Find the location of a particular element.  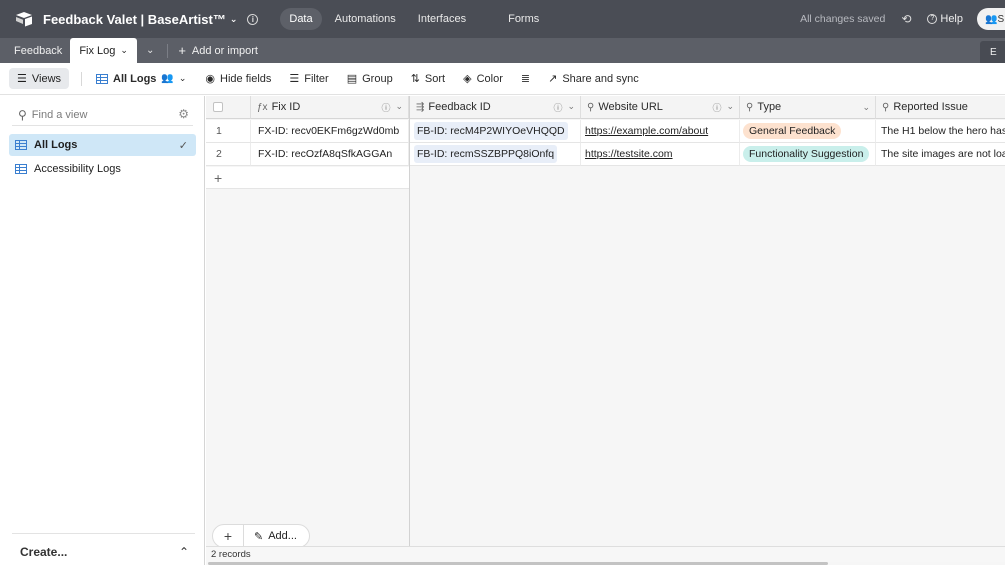

nav-automations: Automations is located at coordinates (365, 19).